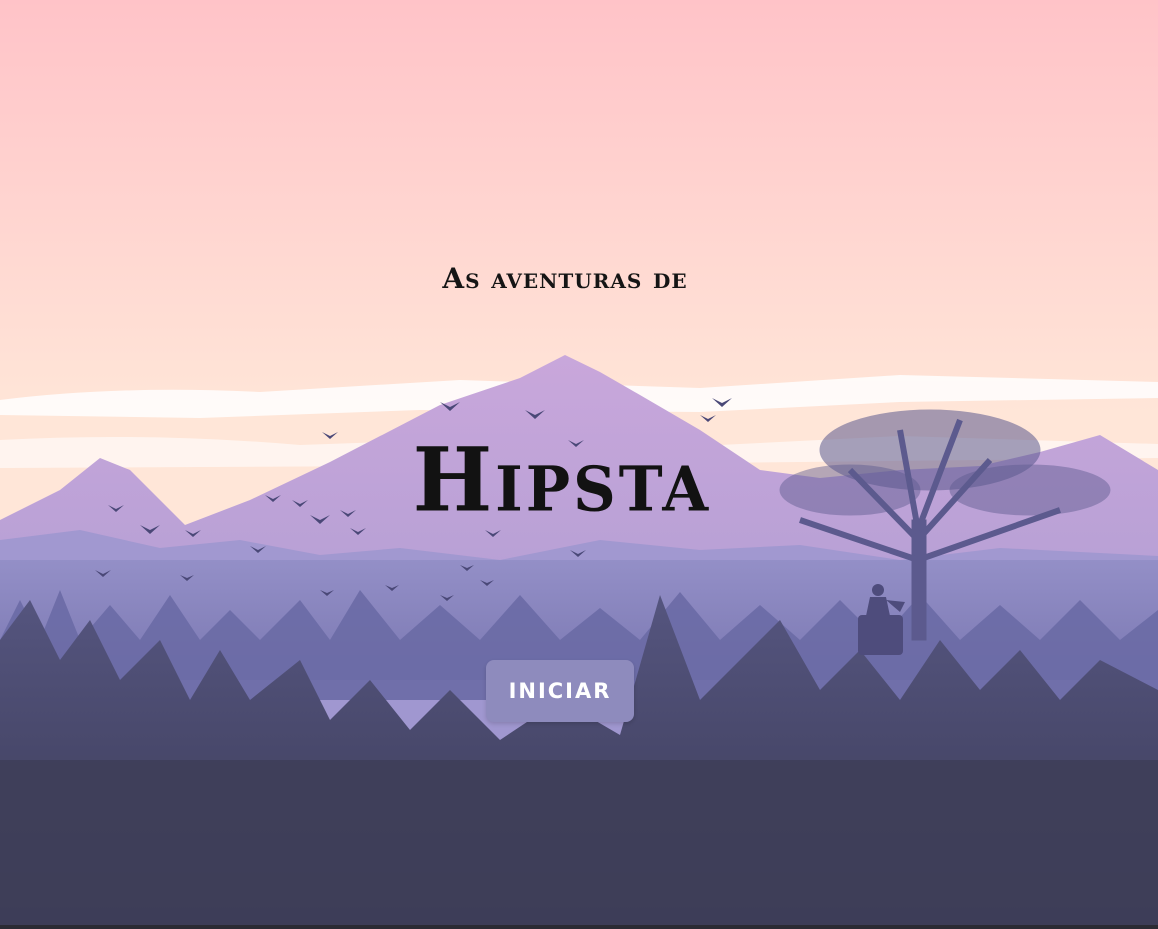 Image resolution: width=1158 pixels, height=929 pixels. I want to click on start-button: INICIAR, so click(560, 691).